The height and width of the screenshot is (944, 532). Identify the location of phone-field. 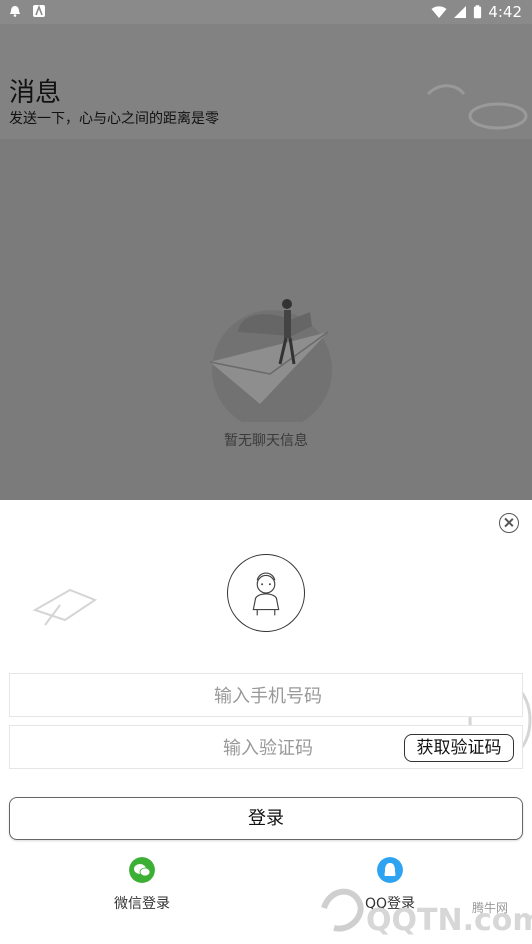
(267, 695).